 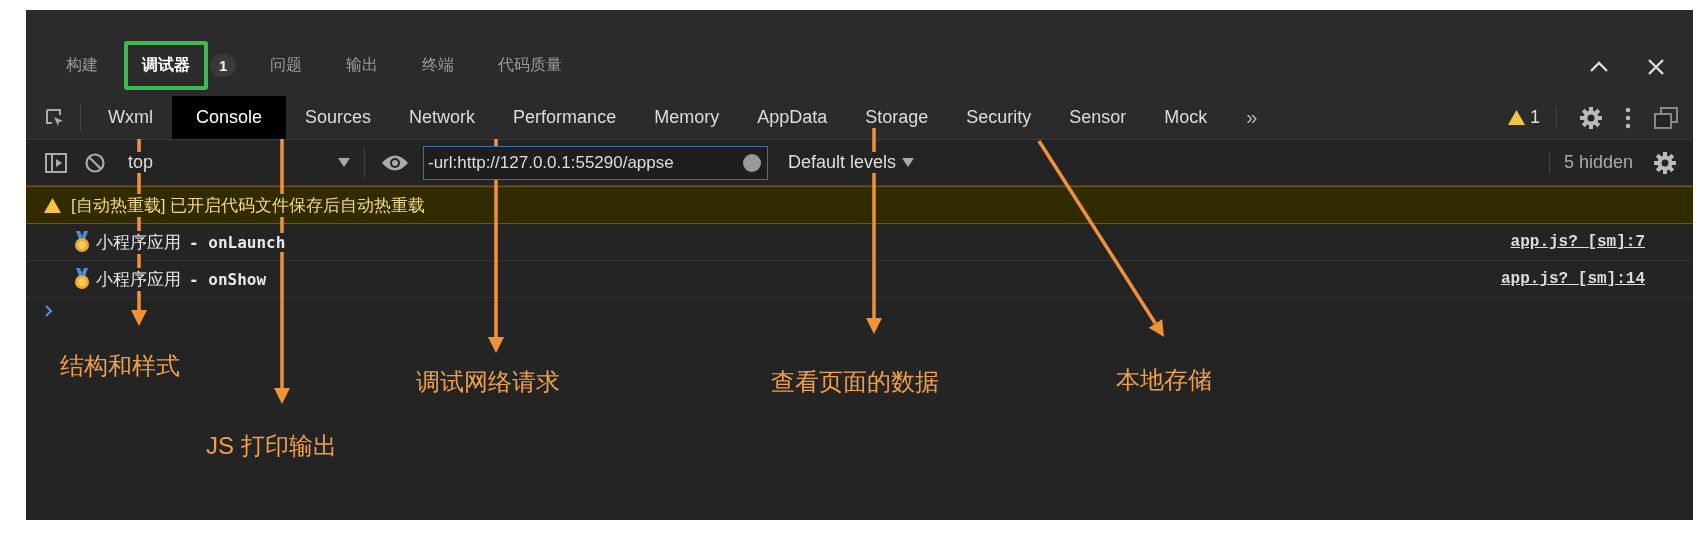 What do you see at coordinates (166, 65) in the screenshot?
I see `tab: 调试器` at bounding box center [166, 65].